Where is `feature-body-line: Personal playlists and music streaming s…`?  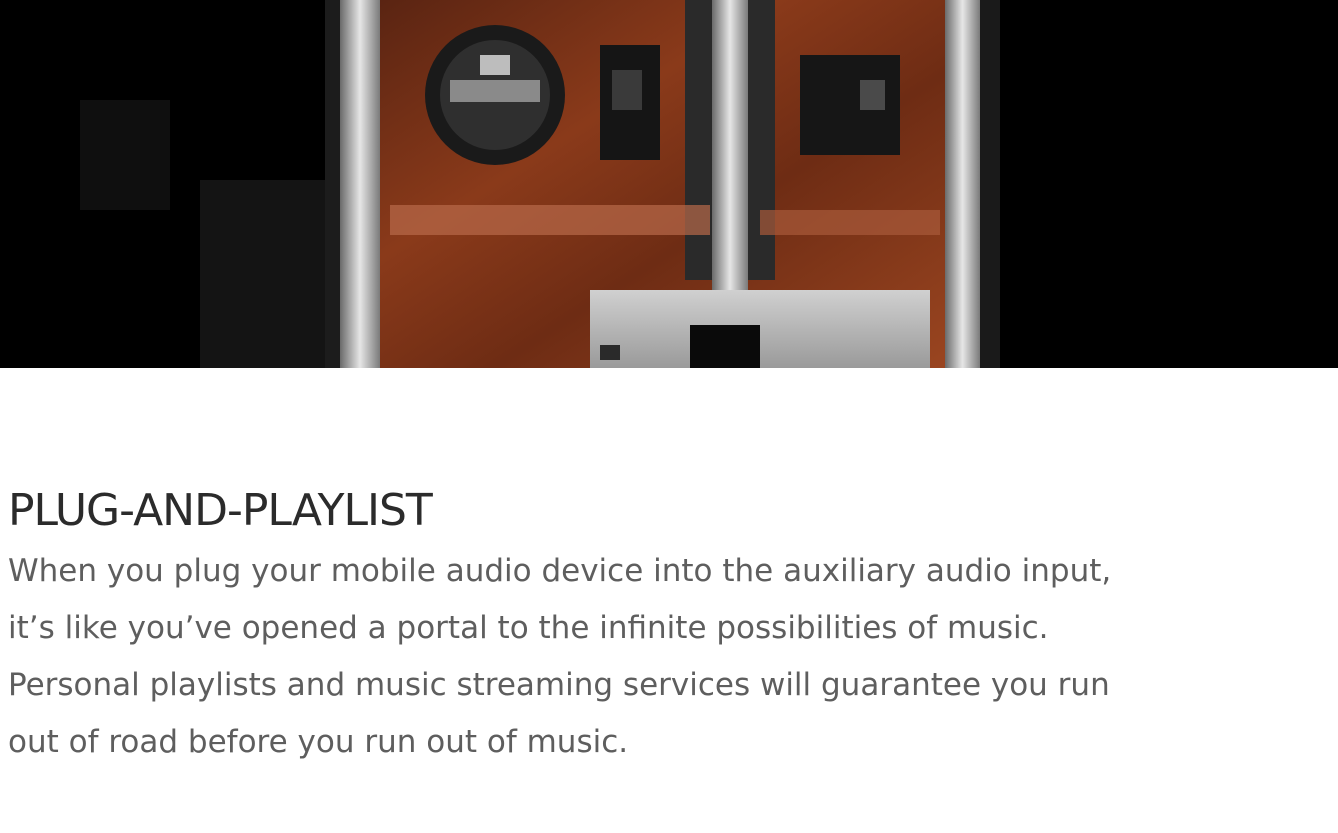
feature-body-line: Personal playlists and music streaming s… is located at coordinates (559, 685).